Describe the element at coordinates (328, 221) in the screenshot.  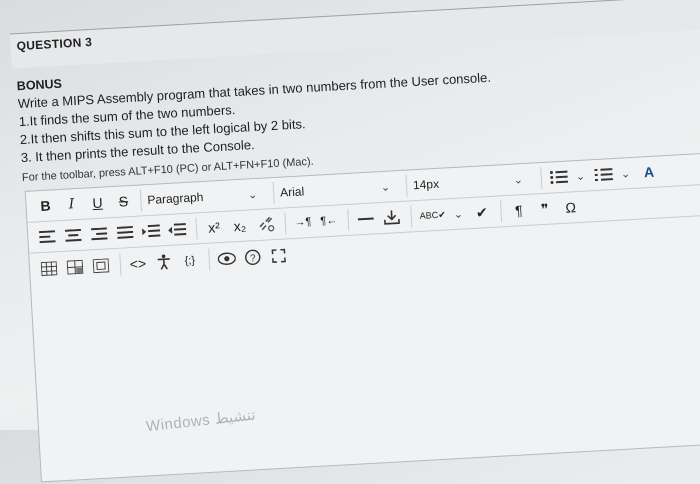
I see `rtl-direction-icon: ¶←` at that location.